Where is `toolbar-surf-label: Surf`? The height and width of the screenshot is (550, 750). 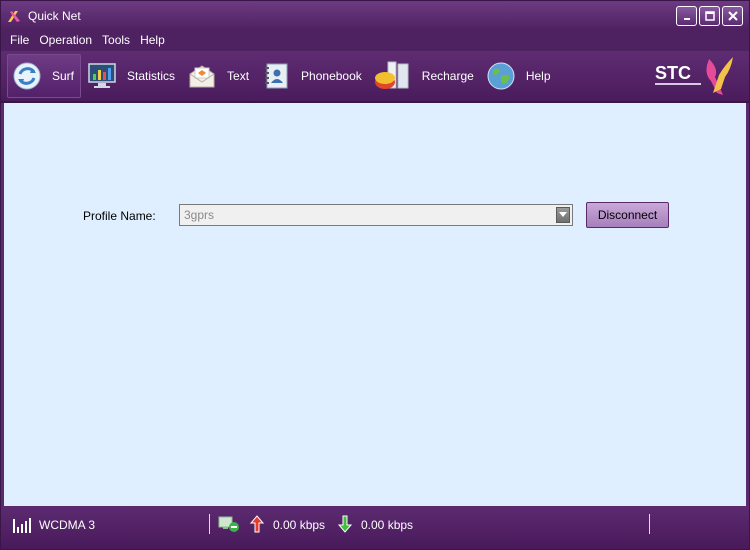
toolbar-surf-label: Surf is located at coordinates (63, 76).